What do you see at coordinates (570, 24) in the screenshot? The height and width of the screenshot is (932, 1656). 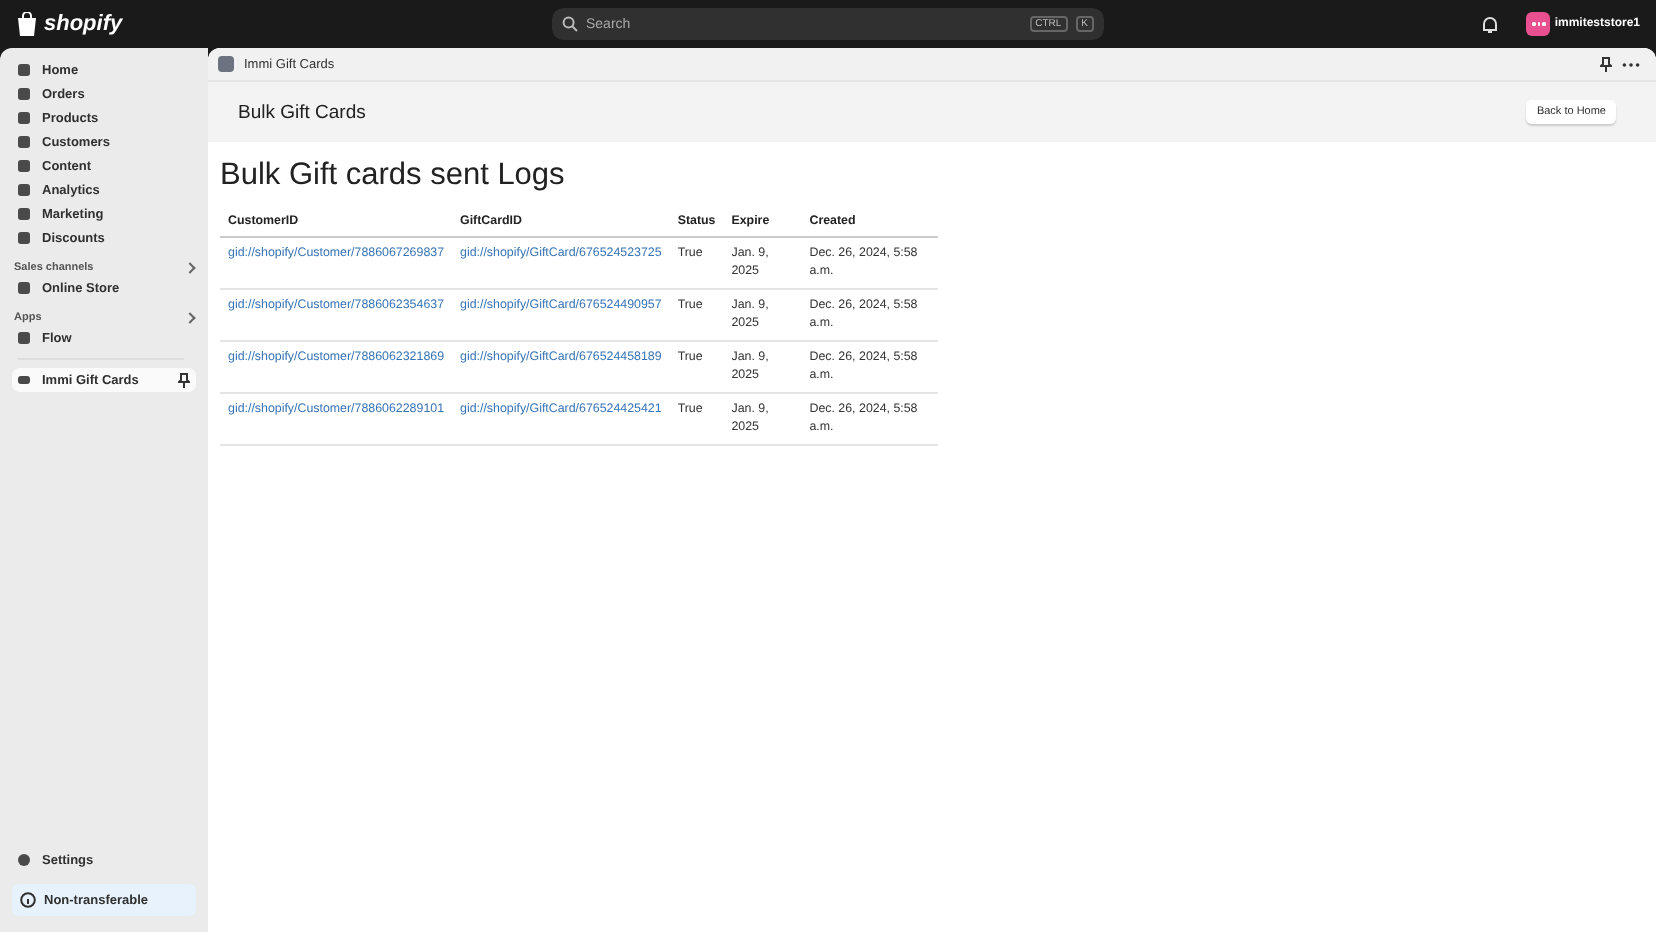 I see `search-icon` at bounding box center [570, 24].